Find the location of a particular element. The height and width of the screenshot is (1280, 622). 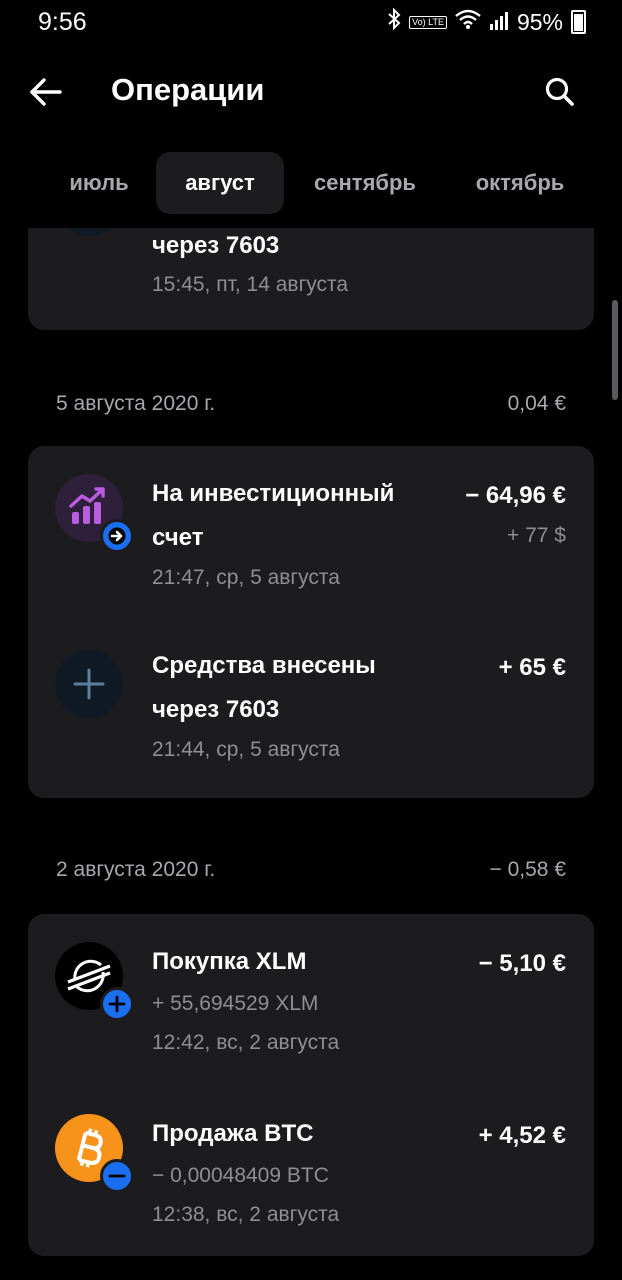

tx-title: Покупка XLM is located at coordinates (229, 961).